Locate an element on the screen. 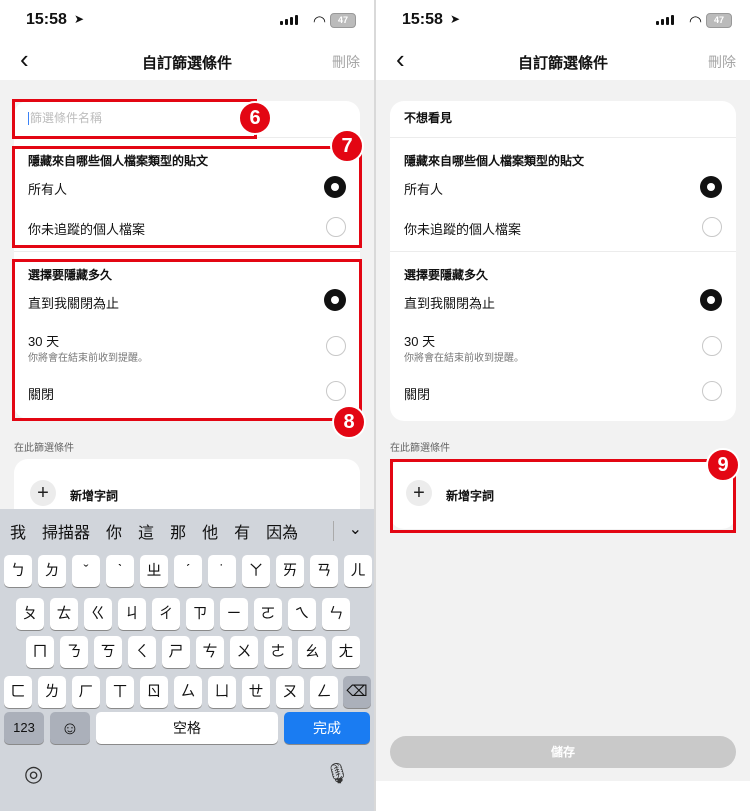  zhuyin-key: ㄖ is located at coordinates (154, 692).